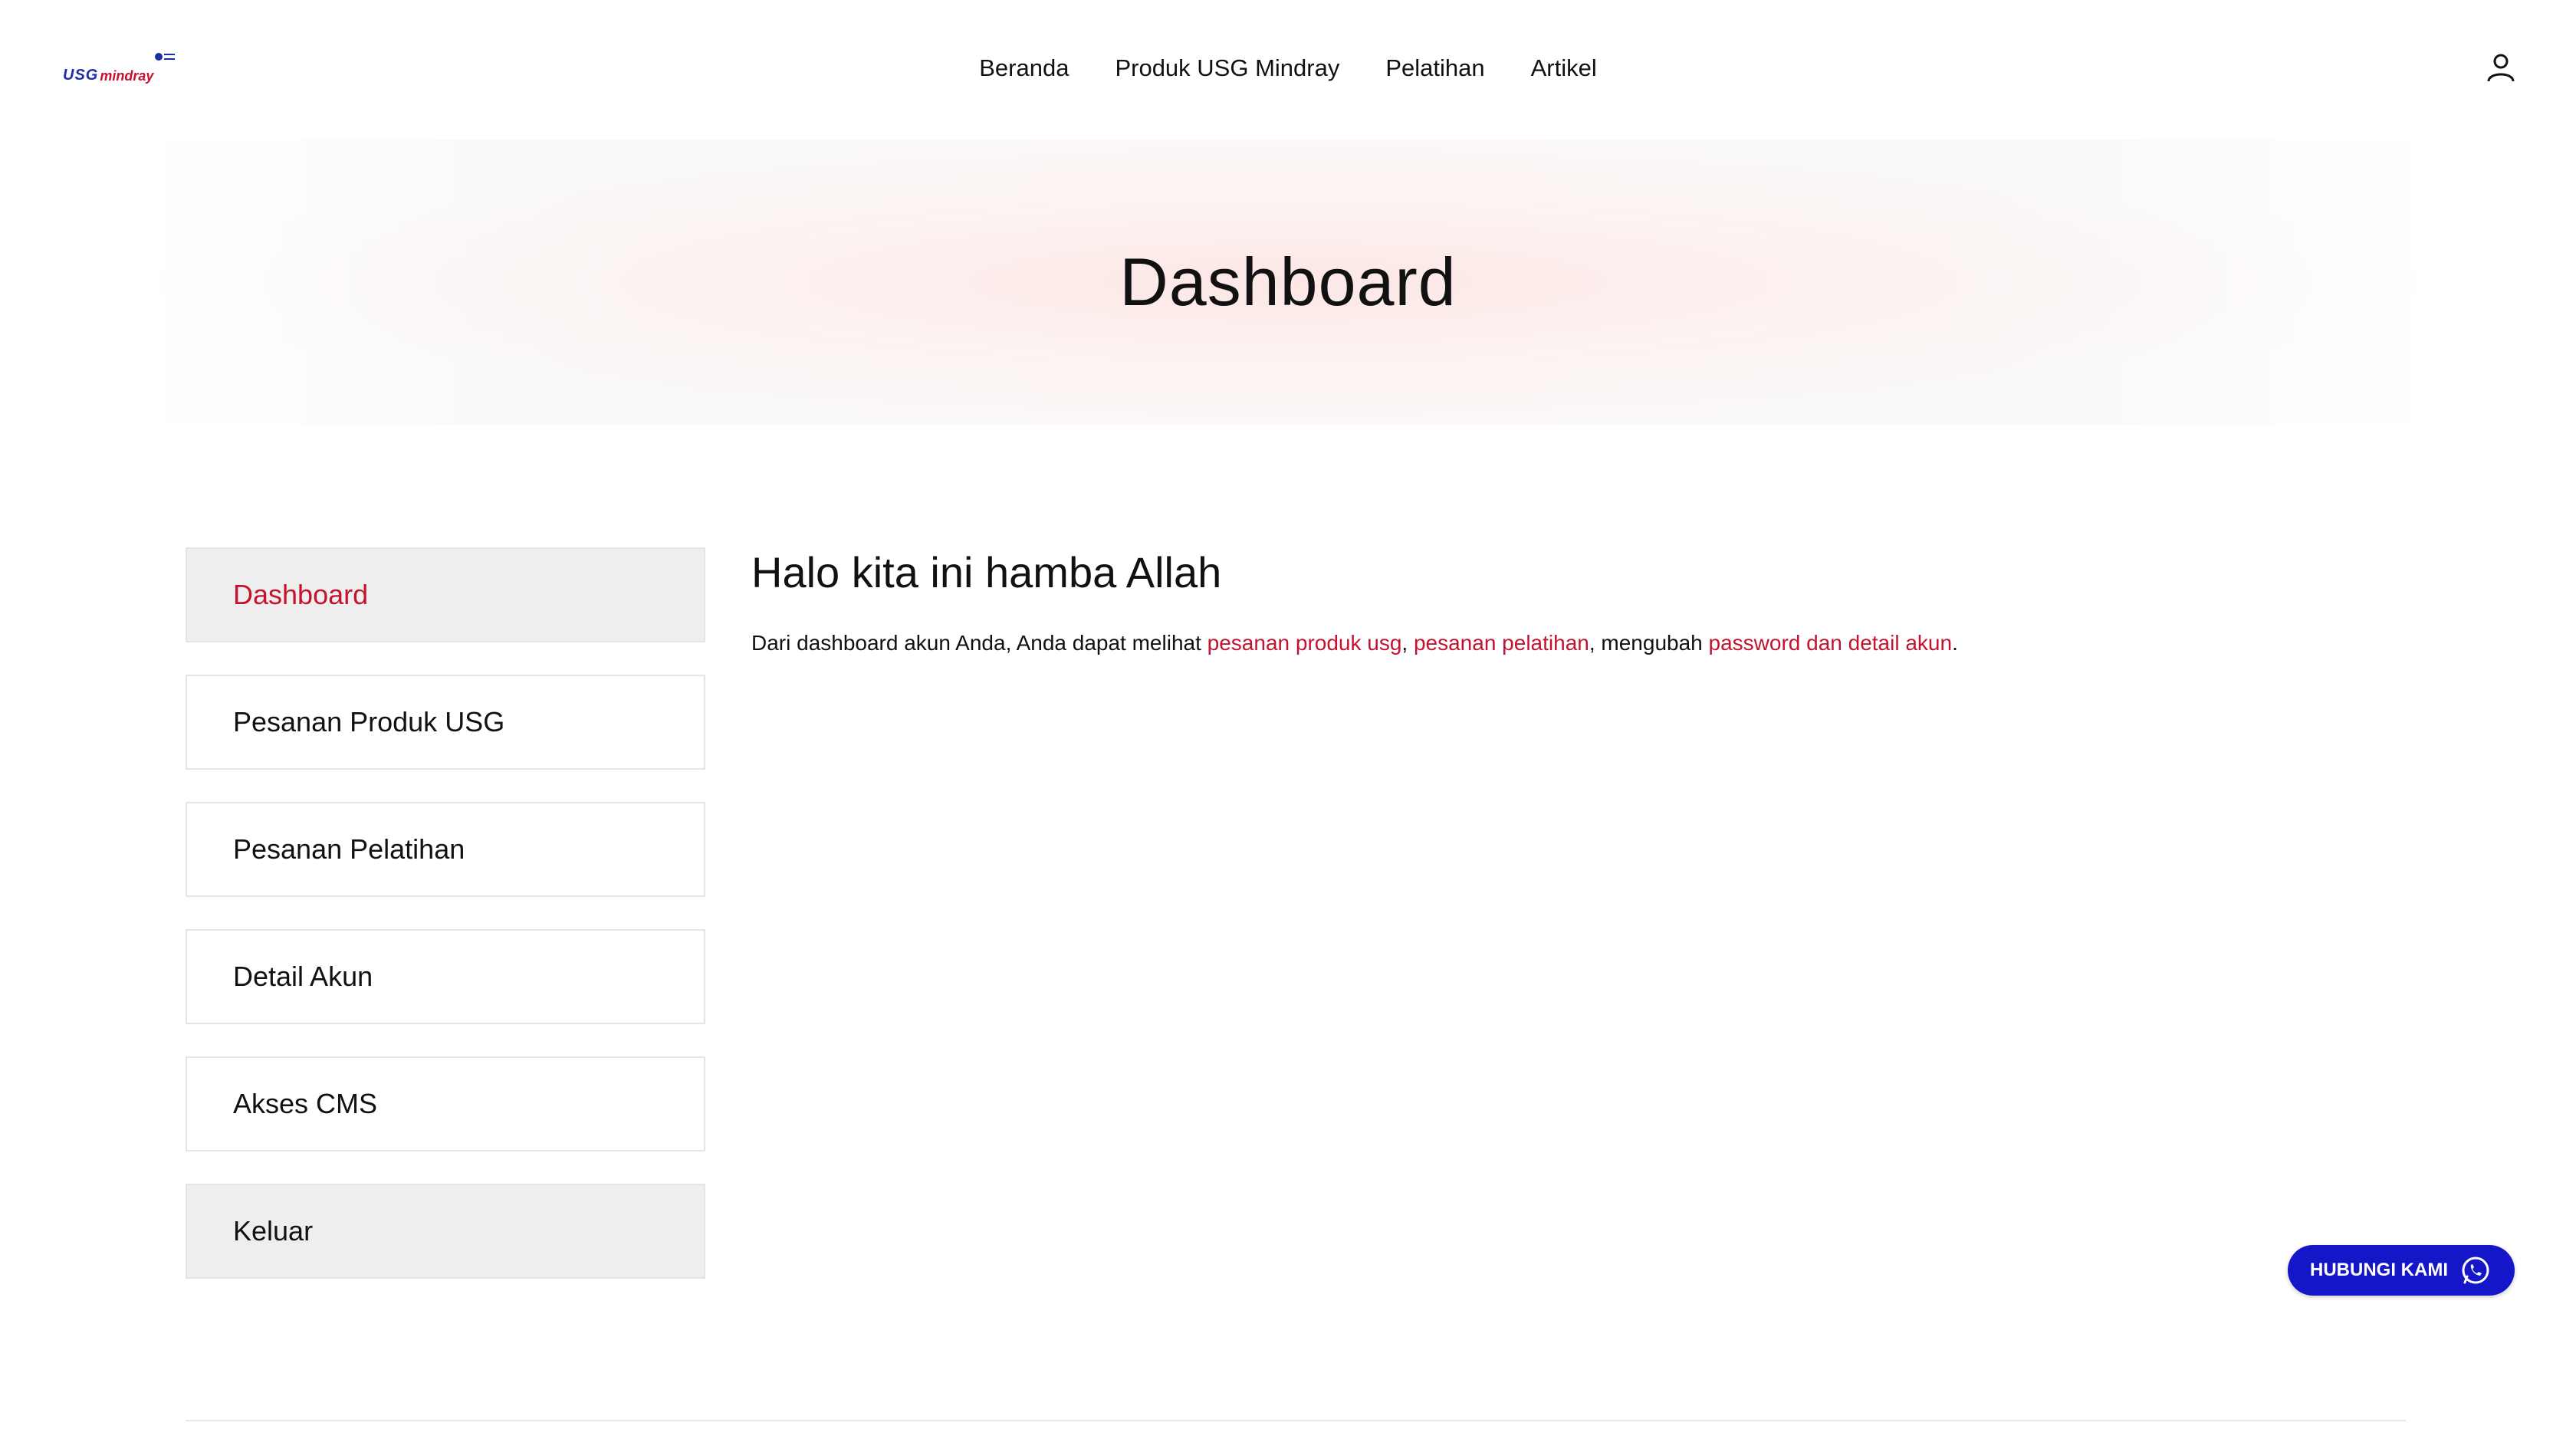 The width and height of the screenshot is (2576, 1429). I want to click on nav-item-produk-usg-mindray: Produk USG Mindray, so click(1227, 68).